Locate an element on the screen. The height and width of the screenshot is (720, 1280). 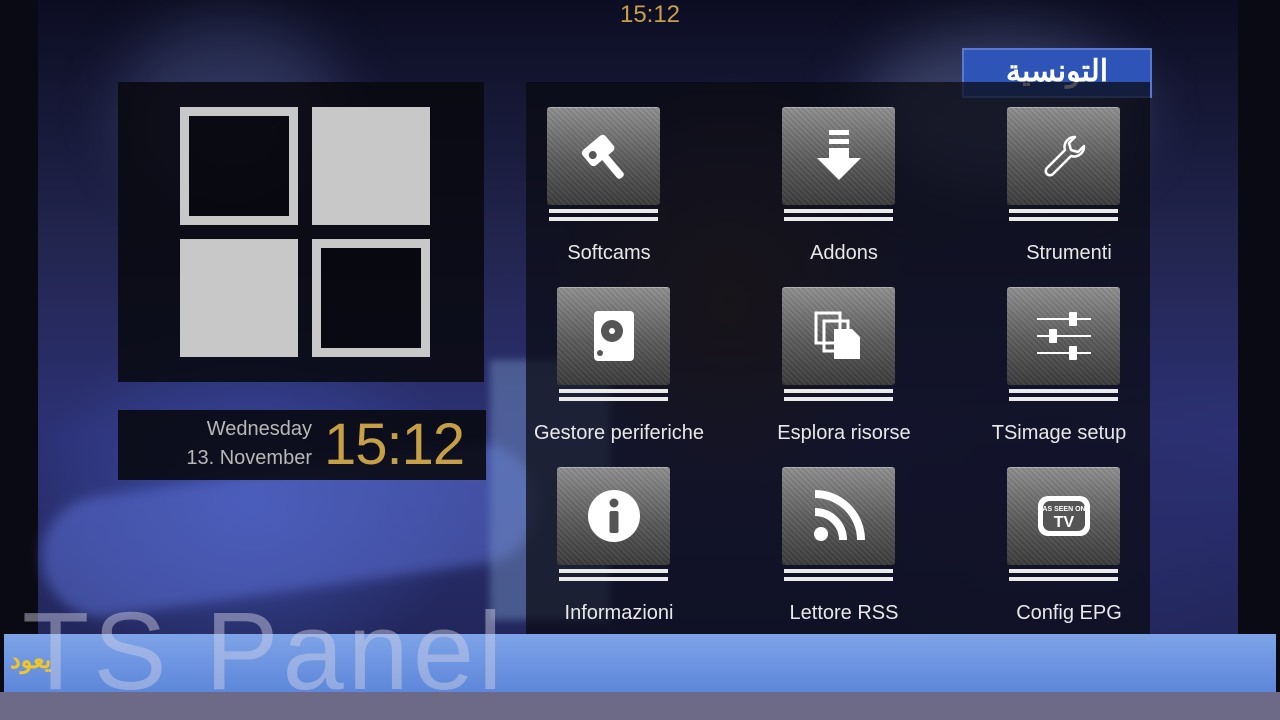
menu-item-addons is located at coordinates (838, 164).